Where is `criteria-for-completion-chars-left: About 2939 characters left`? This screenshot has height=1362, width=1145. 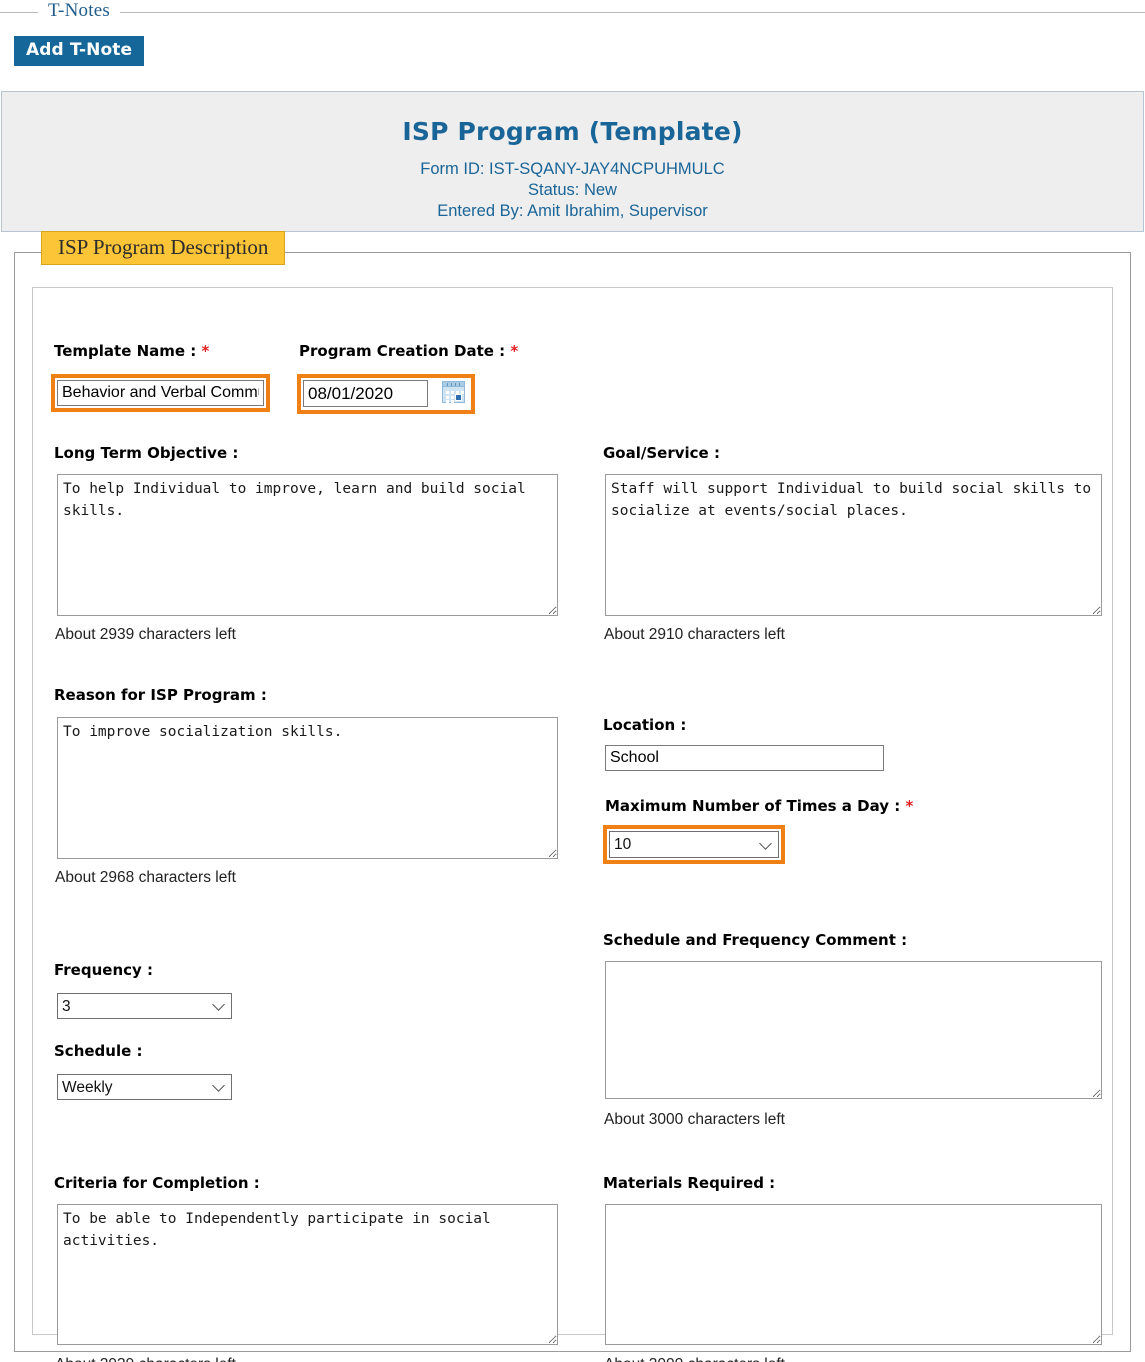
criteria-for-completion-chars-left: About 2939 characters left is located at coordinates (145, 1359).